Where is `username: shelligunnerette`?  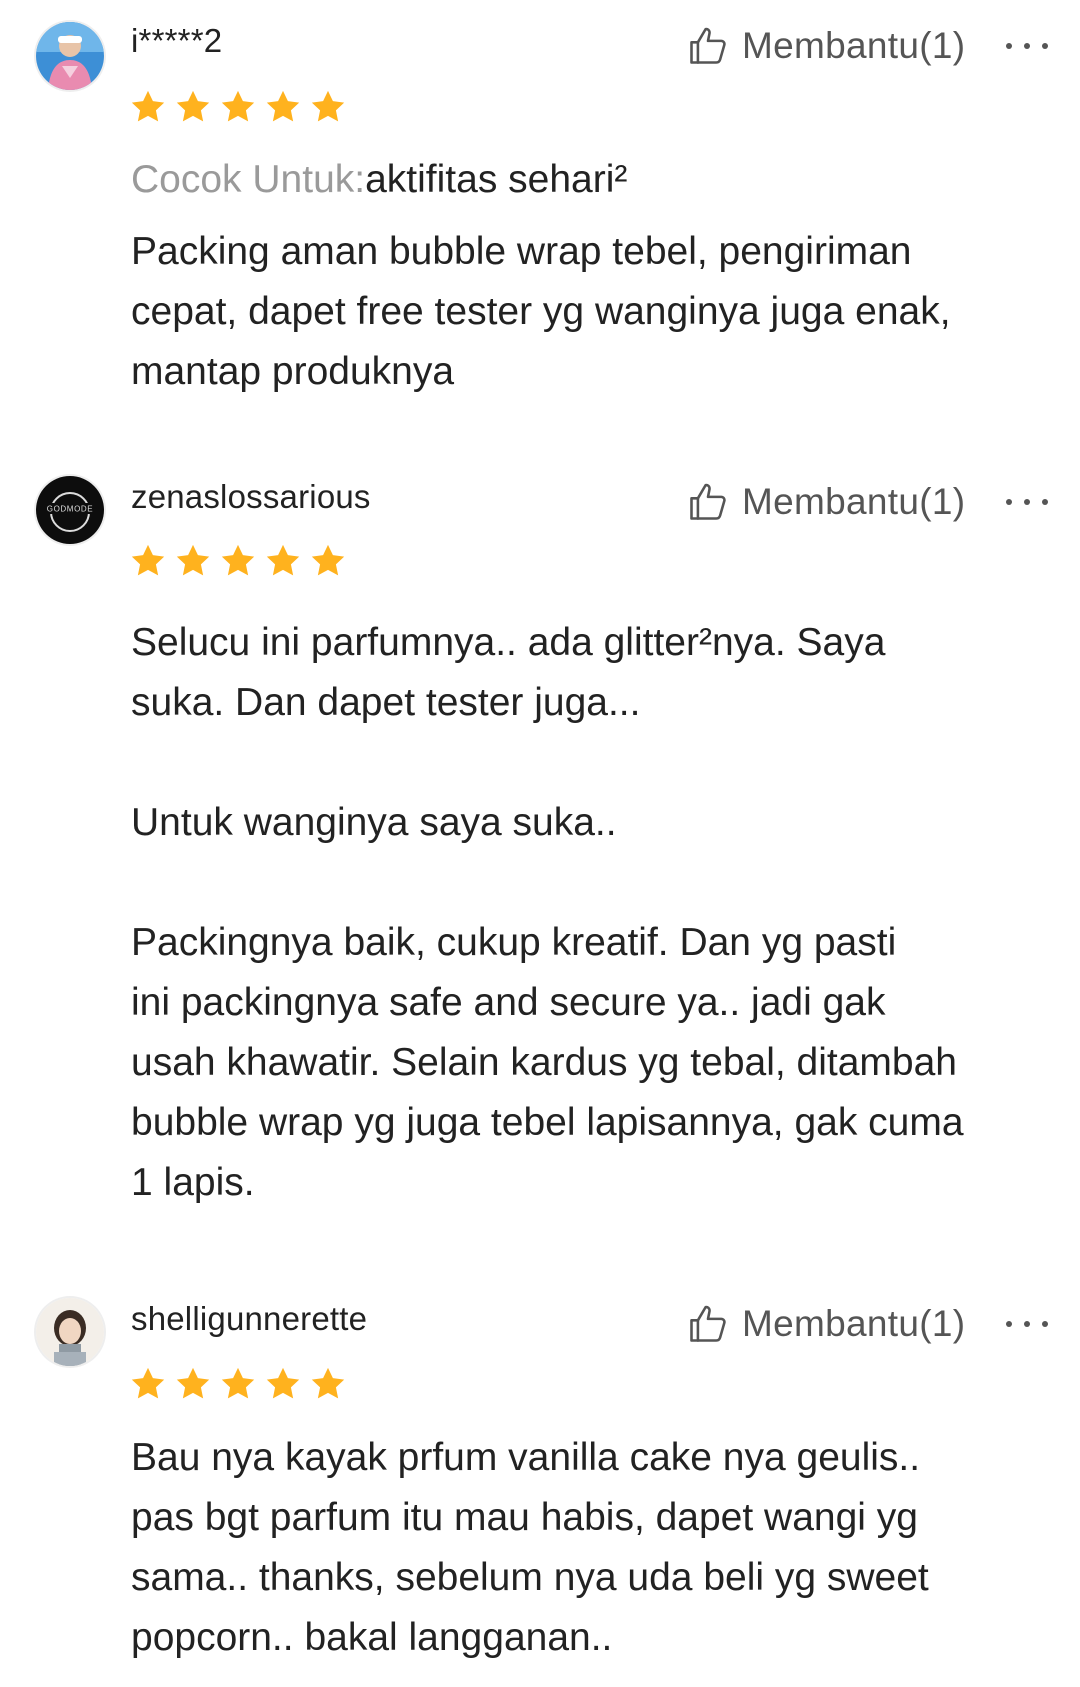
username: shelligunnerette is located at coordinates (249, 1319).